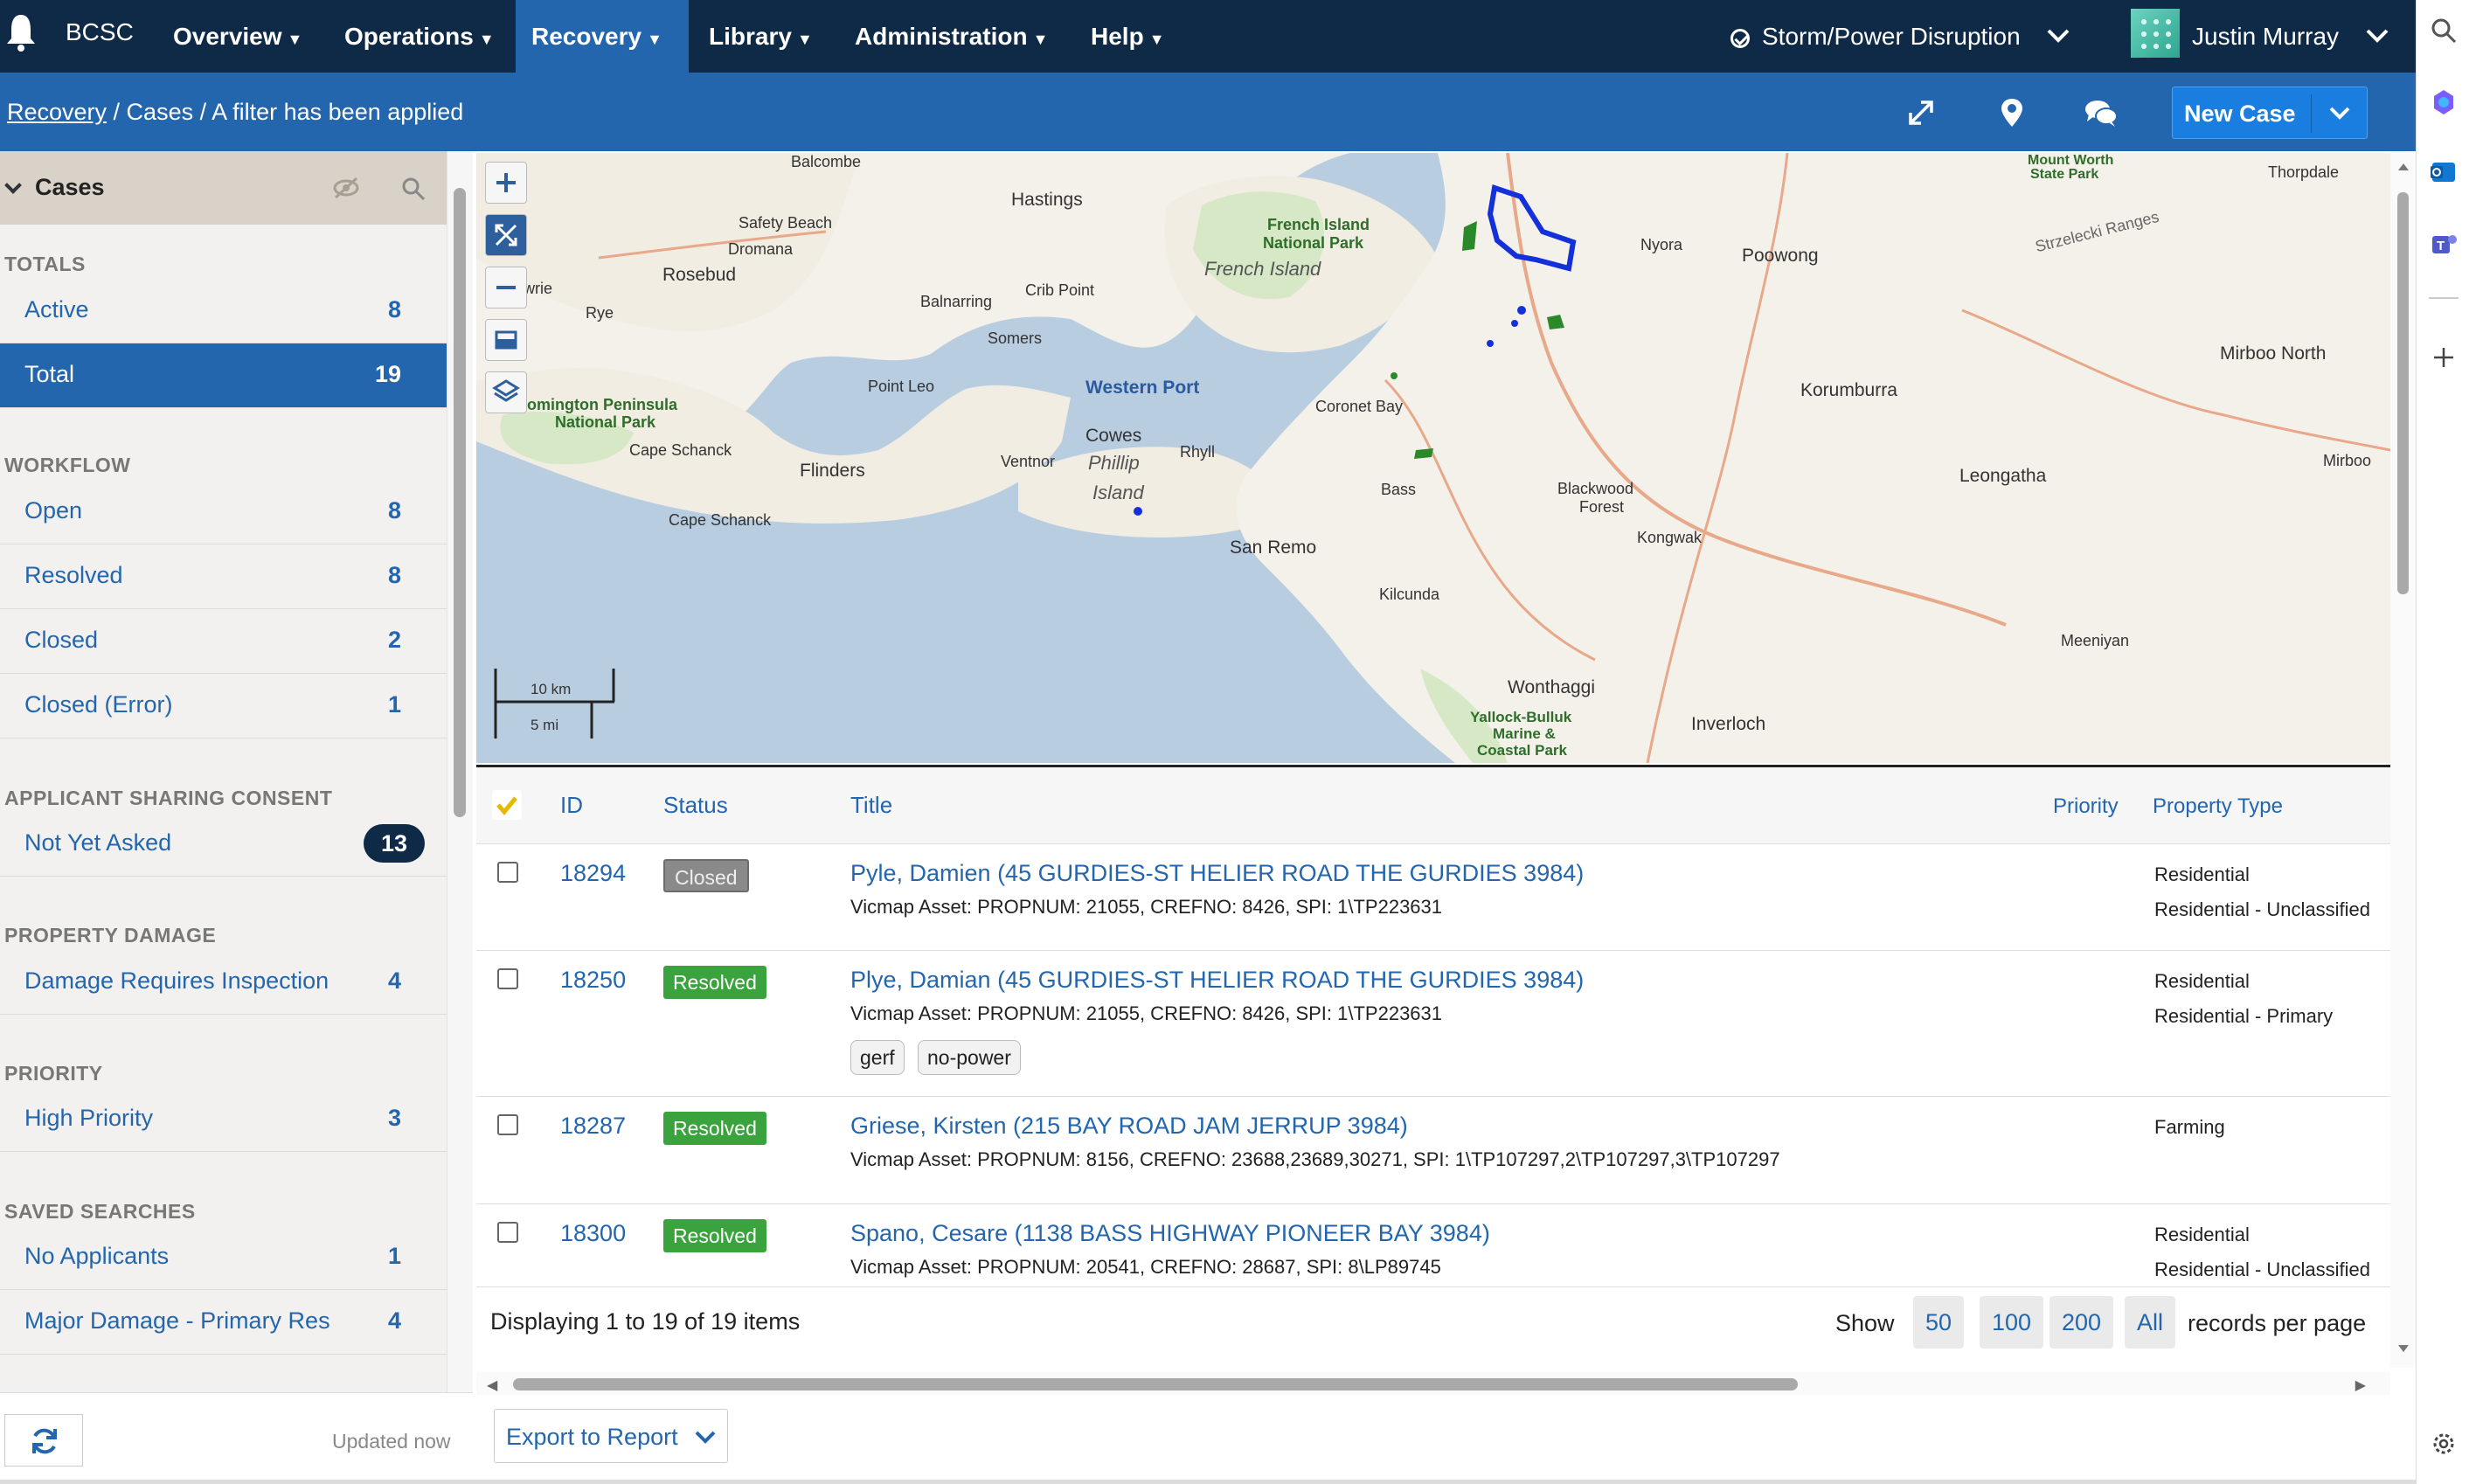  What do you see at coordinates (223, 1119) in the screenshot?
I see `sidebar-item-high-priority: High Priority 3` at bounding box center [223, 1119].